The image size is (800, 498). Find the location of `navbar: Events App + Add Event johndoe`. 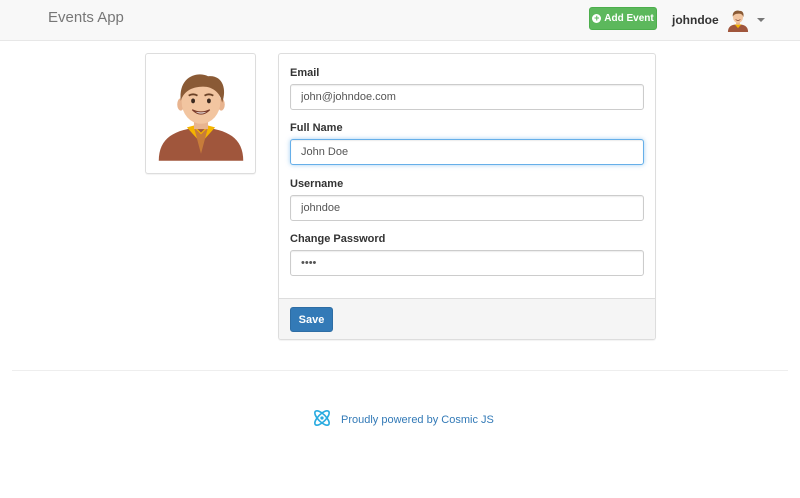

navbar: Events App + Add Event johndoe is located at coordinates (400, 20).